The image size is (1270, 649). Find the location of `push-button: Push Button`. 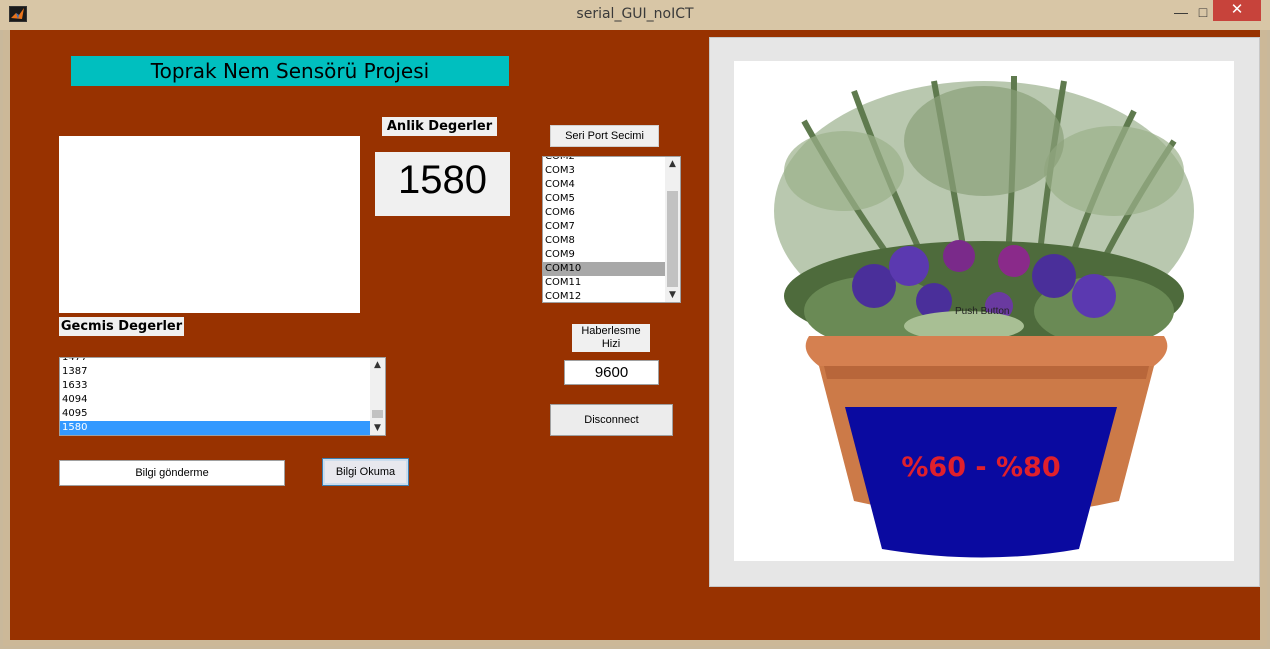

push-button: Push Button is located at coordinates (982, 311).